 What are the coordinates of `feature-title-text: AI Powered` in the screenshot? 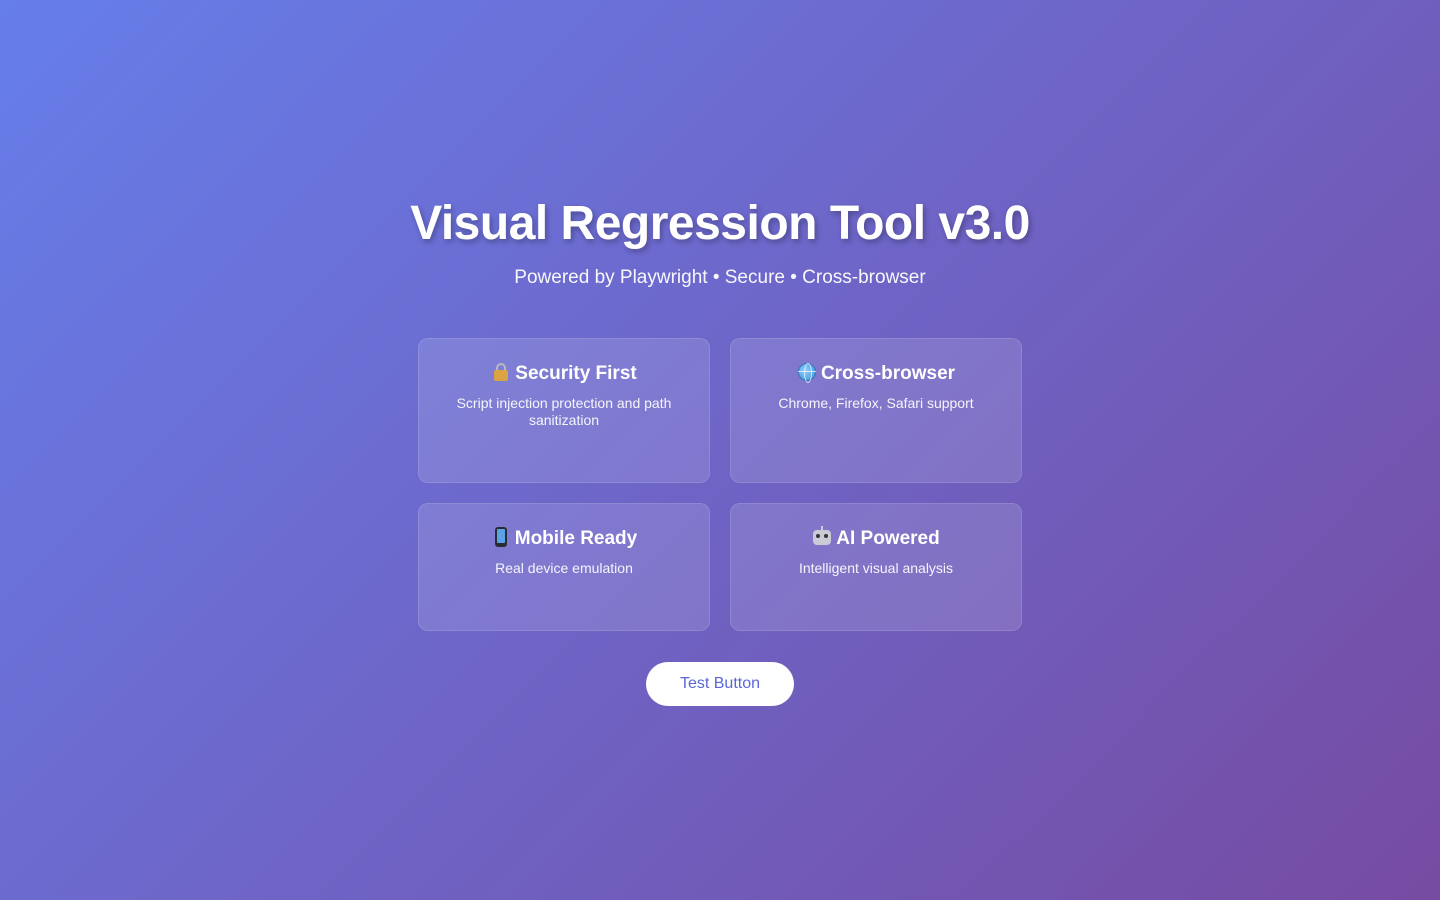 It's located at (888, 538).